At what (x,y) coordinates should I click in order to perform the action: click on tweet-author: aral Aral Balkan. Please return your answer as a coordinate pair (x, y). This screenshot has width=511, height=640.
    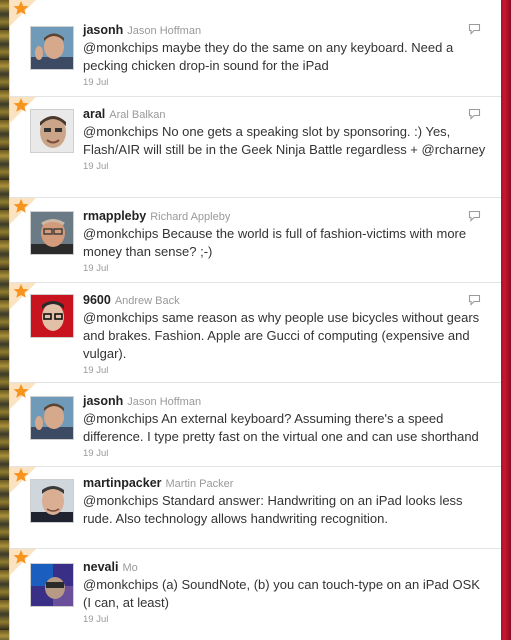
    Looking at the image, I should click on (286, 114).